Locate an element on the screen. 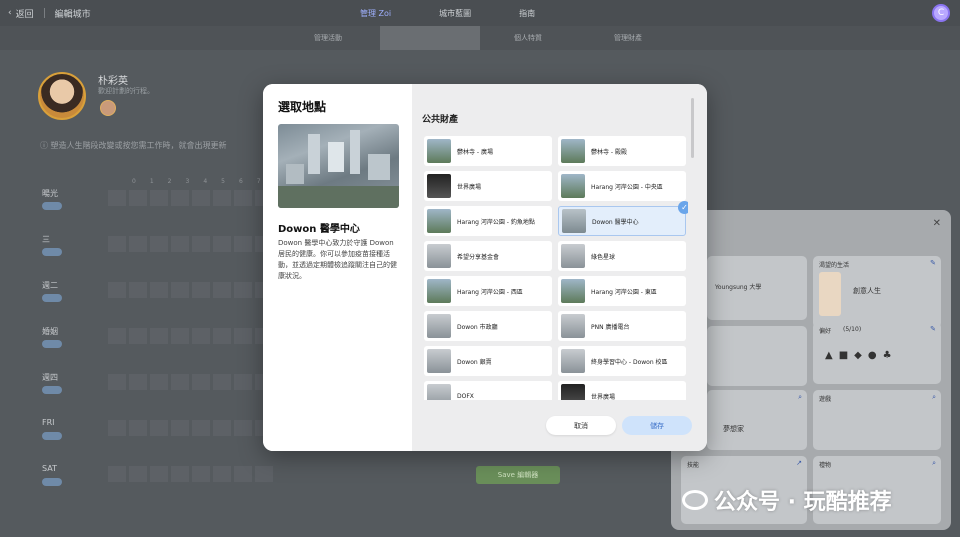  subtab-property: 管理財產 is located at coordinates (628, 38).